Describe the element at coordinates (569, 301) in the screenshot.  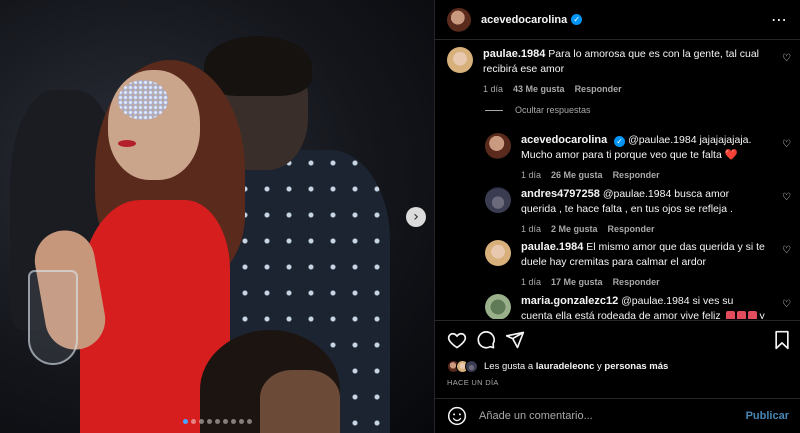
I see `comment-username: maria.gonzalezc12` at that location.